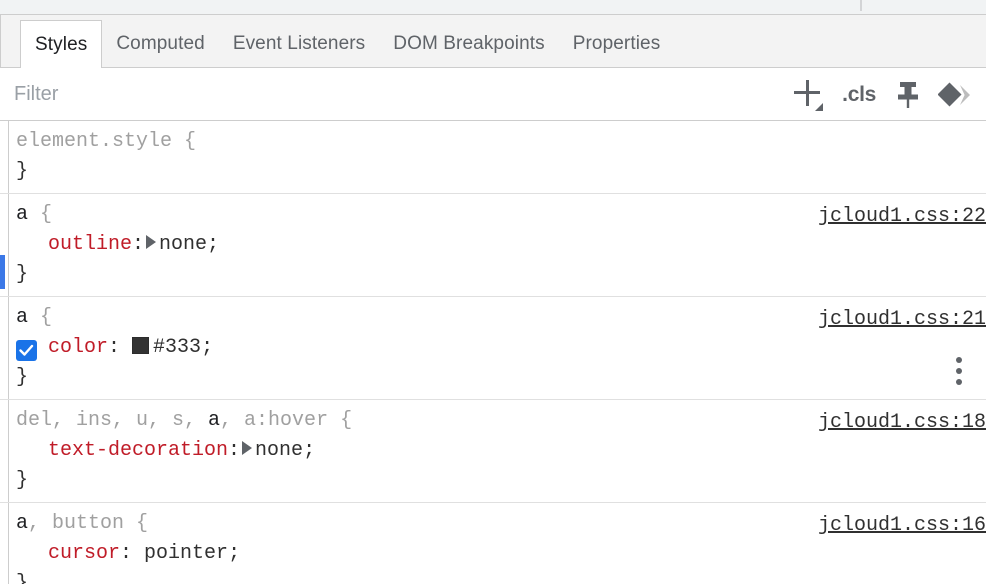 The width and height of the screenshot is (986, 584). What do you see at coordinates (112, 420) in the screenshot?
I see `selector-part: del, ins, u, s,` at bounding box center [112, 420].